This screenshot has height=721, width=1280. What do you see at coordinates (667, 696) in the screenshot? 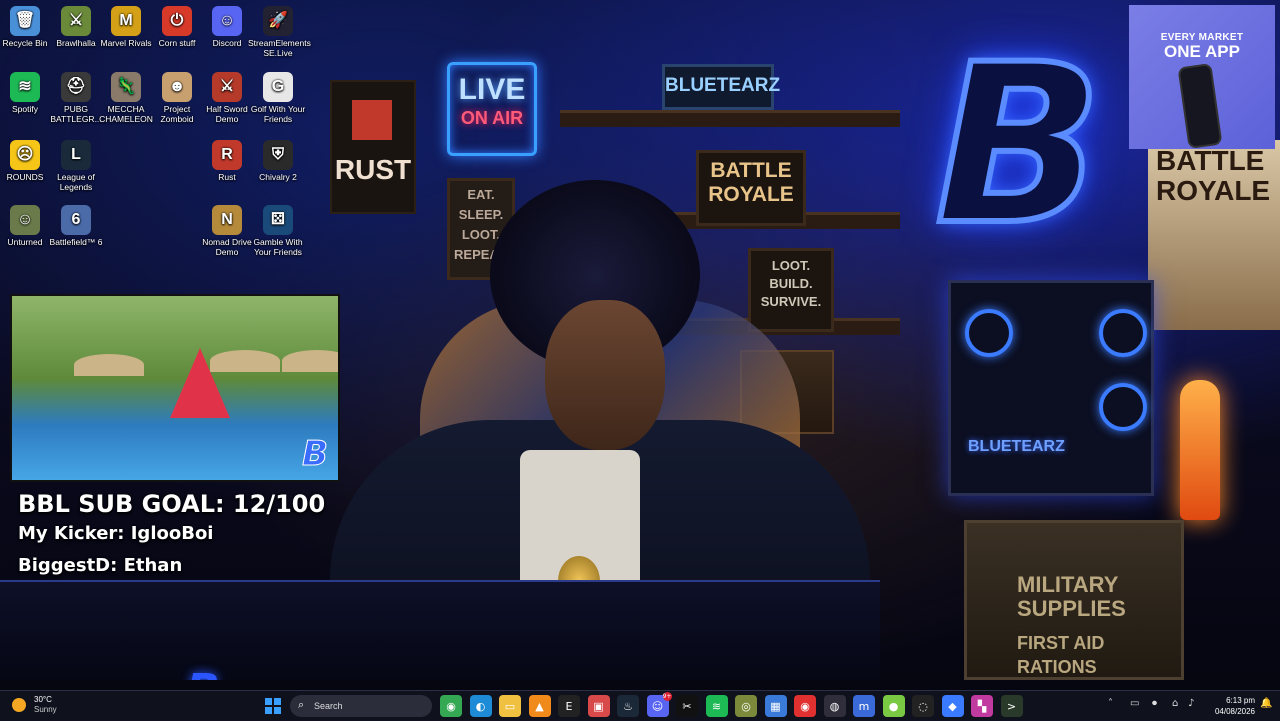
I see `notification-badge: 9+` at bounding box center [667, 696].